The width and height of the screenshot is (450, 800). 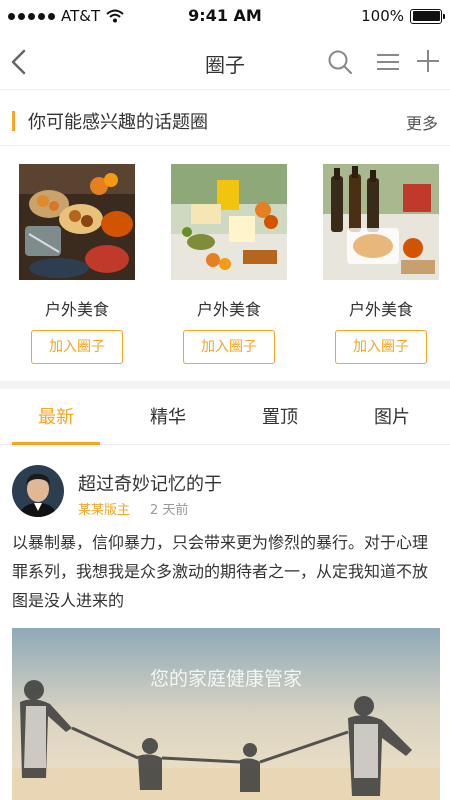 I want to click on active-tab-indicator, so click(x=56, y=443).